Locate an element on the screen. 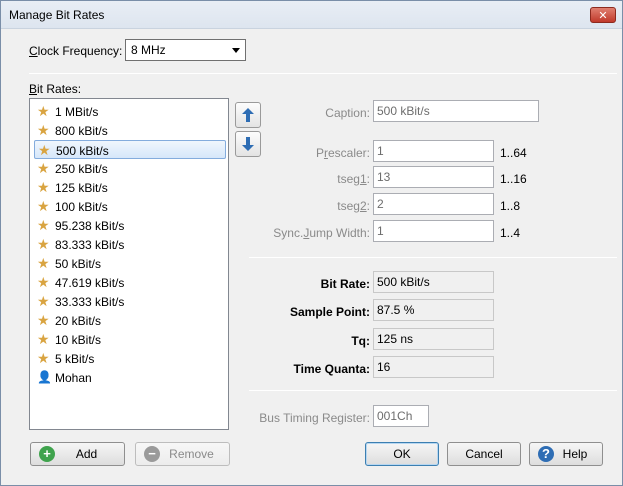  window-title: Manage Bit Rates is located at coordinates (57, 15).